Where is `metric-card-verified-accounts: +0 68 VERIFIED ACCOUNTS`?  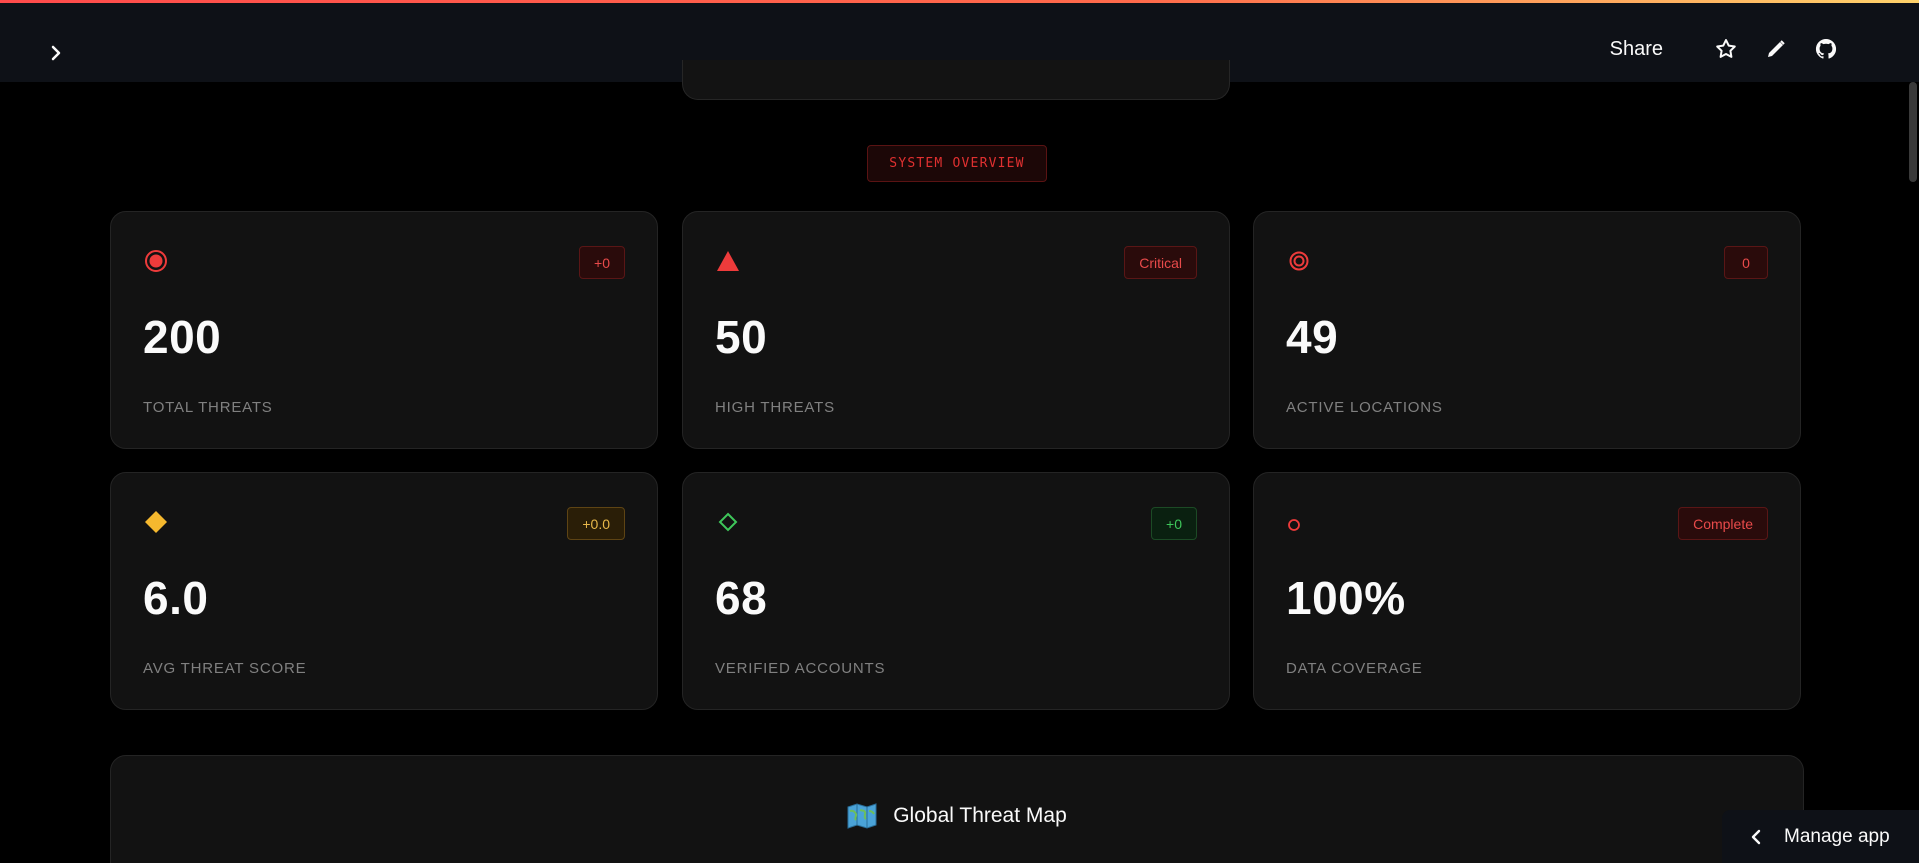 metric-card-verified-accounts: +0 68 VERIFIED ACCOUNTS is located at coordinates (956, 591).